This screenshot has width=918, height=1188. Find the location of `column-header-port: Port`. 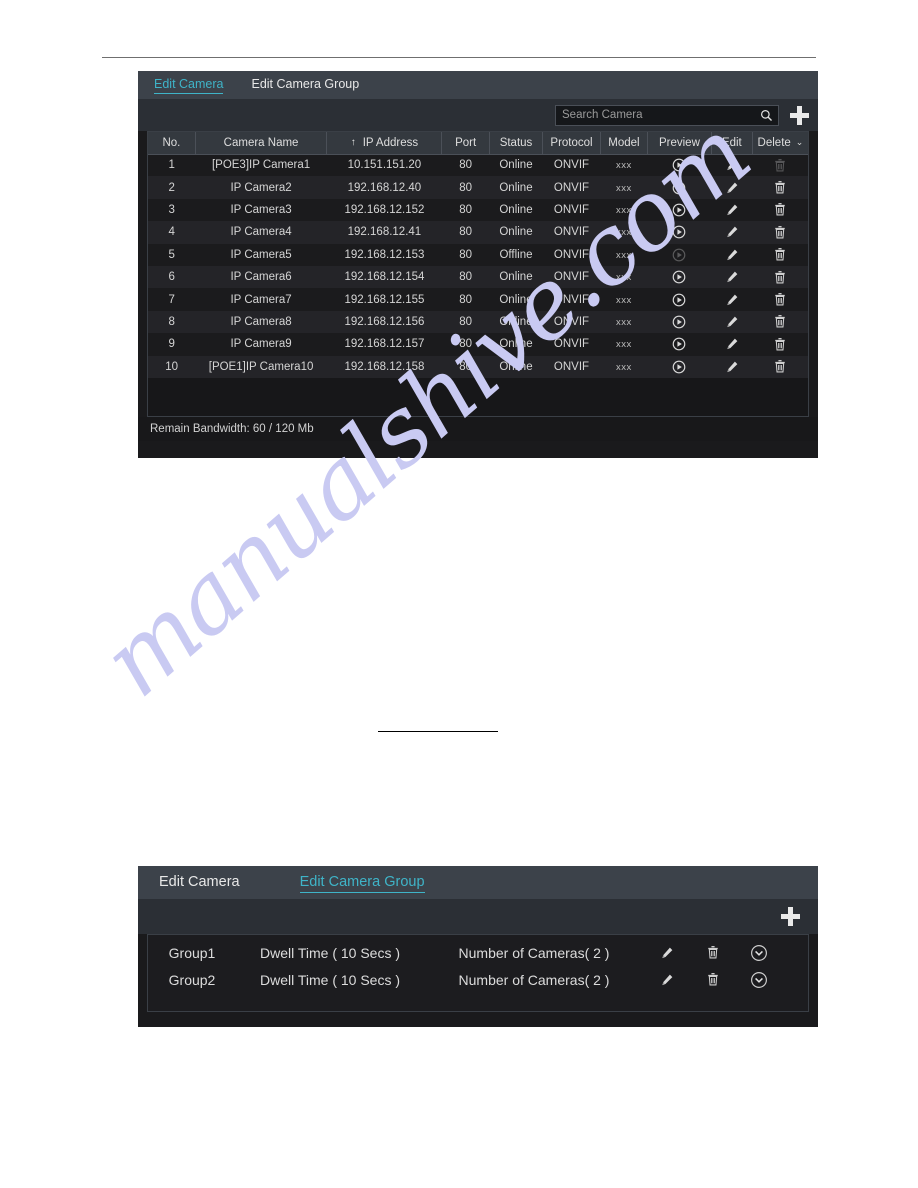

column-header-port: Port is located at coordinates (465, 143).